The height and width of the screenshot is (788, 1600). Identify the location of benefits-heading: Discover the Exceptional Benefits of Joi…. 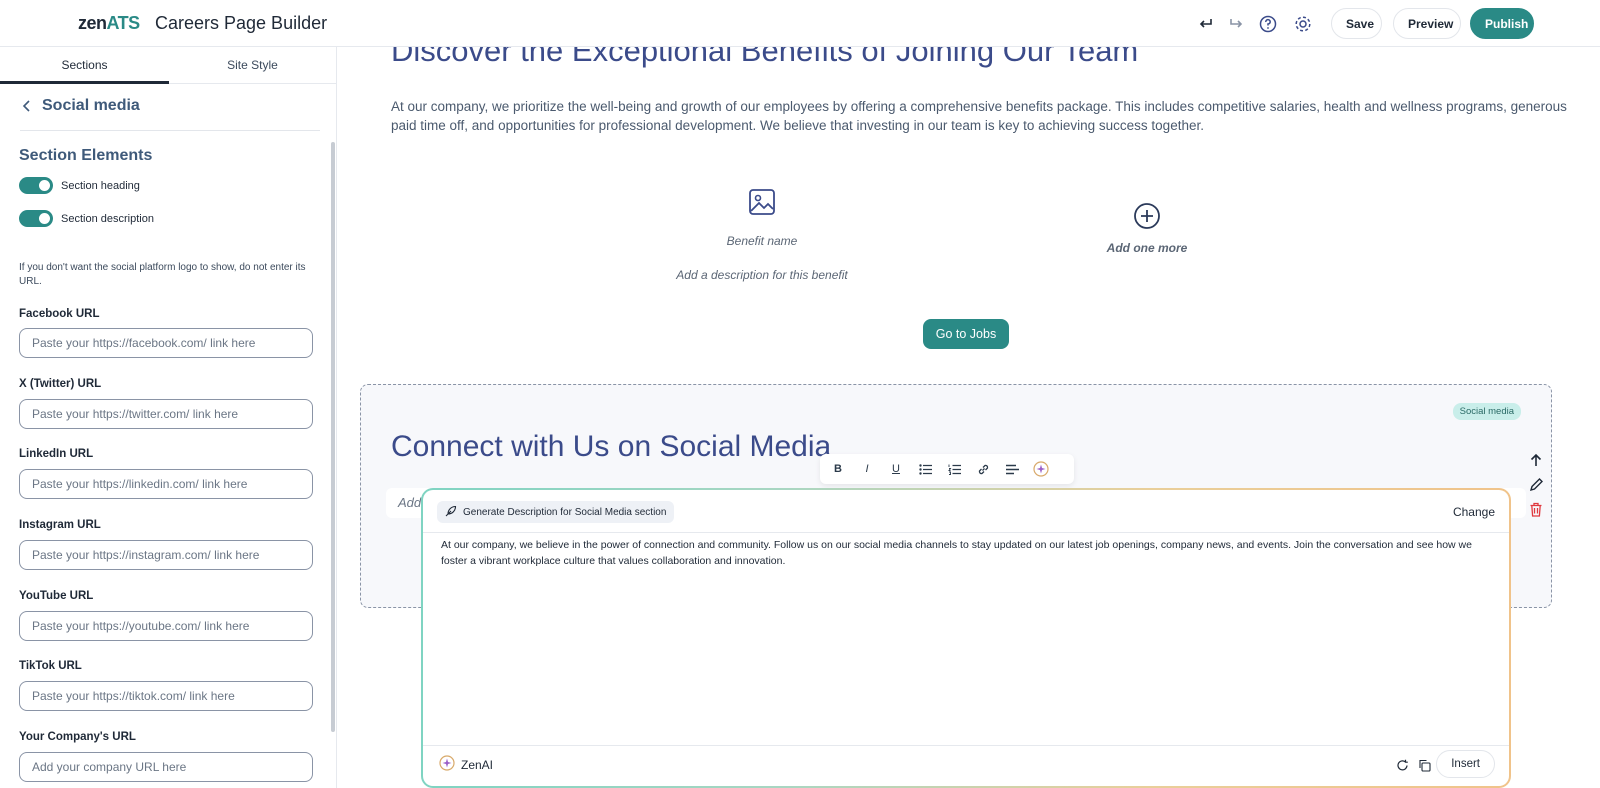
(764, 58).